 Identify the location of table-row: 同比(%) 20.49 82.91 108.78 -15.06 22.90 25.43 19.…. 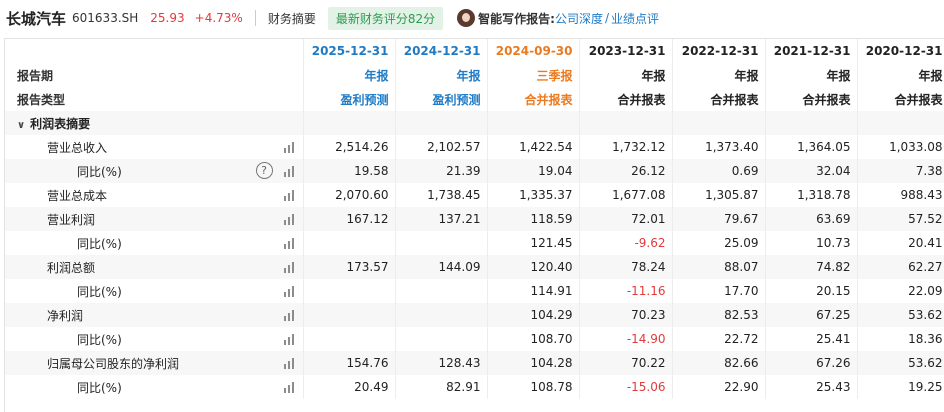
(474, 387).